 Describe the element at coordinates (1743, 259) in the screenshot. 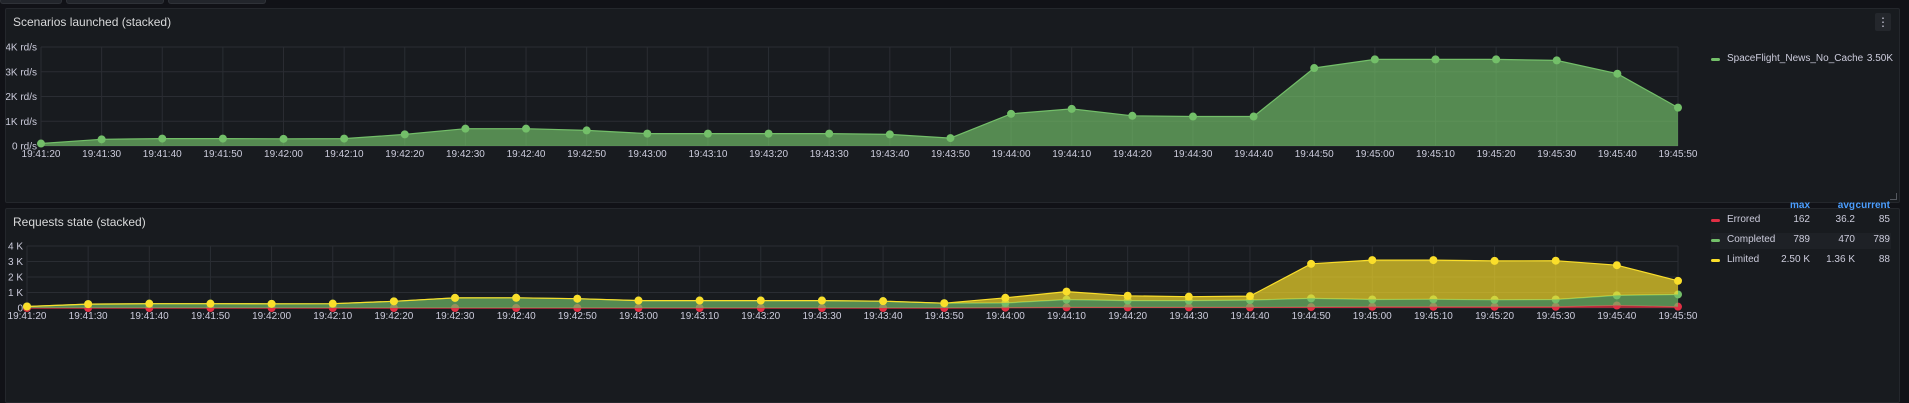

I see `legend-label: Limited` at that location.